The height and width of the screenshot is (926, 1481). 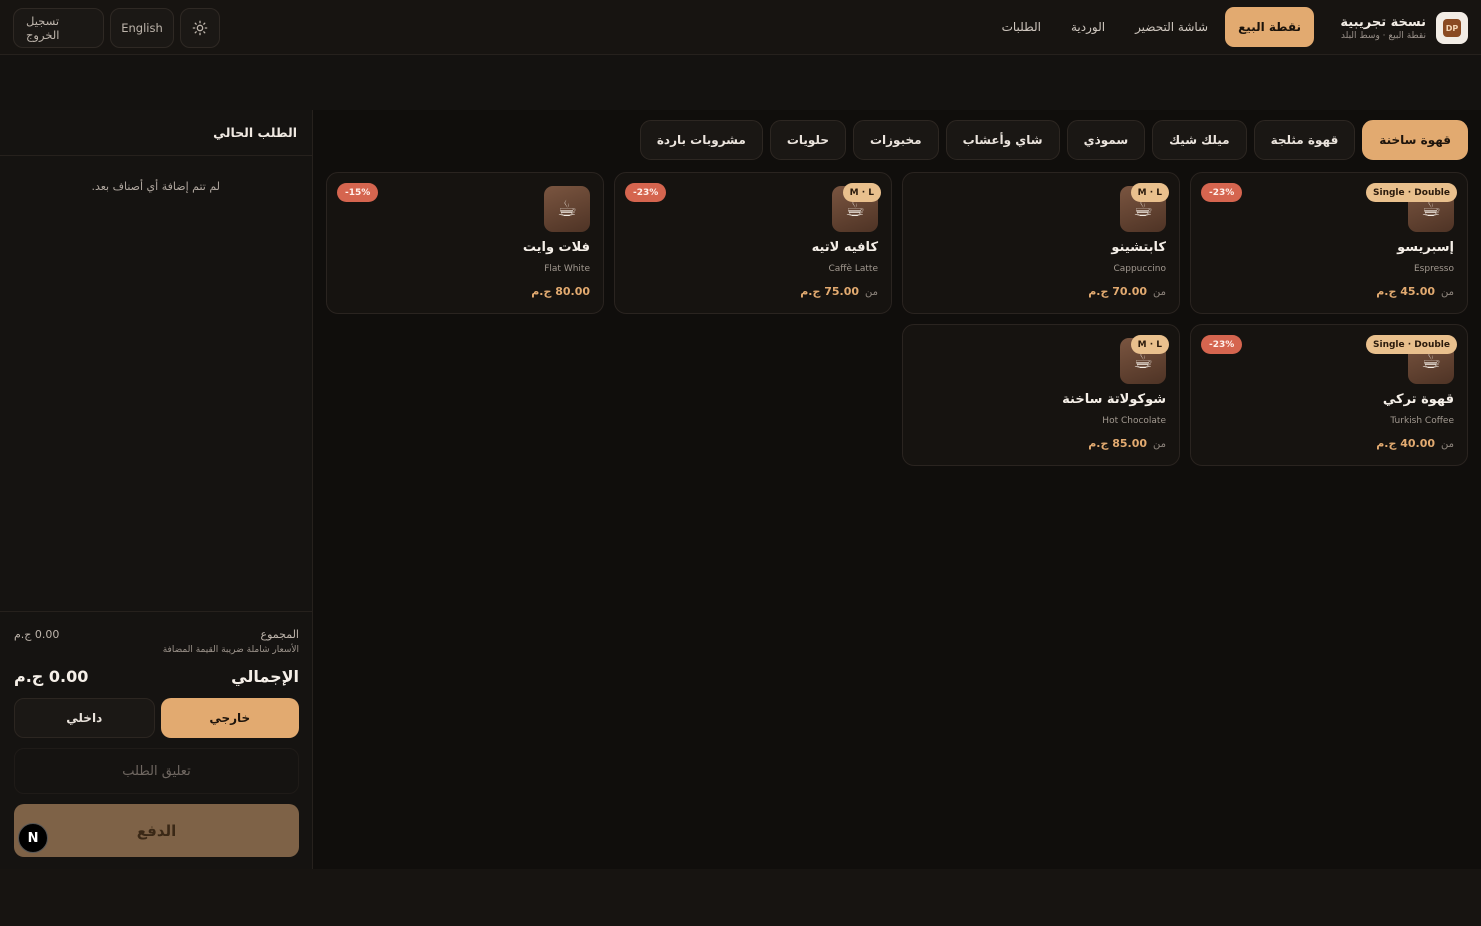 I want to click on theme-toggle-button, so click(x=200, y=28).